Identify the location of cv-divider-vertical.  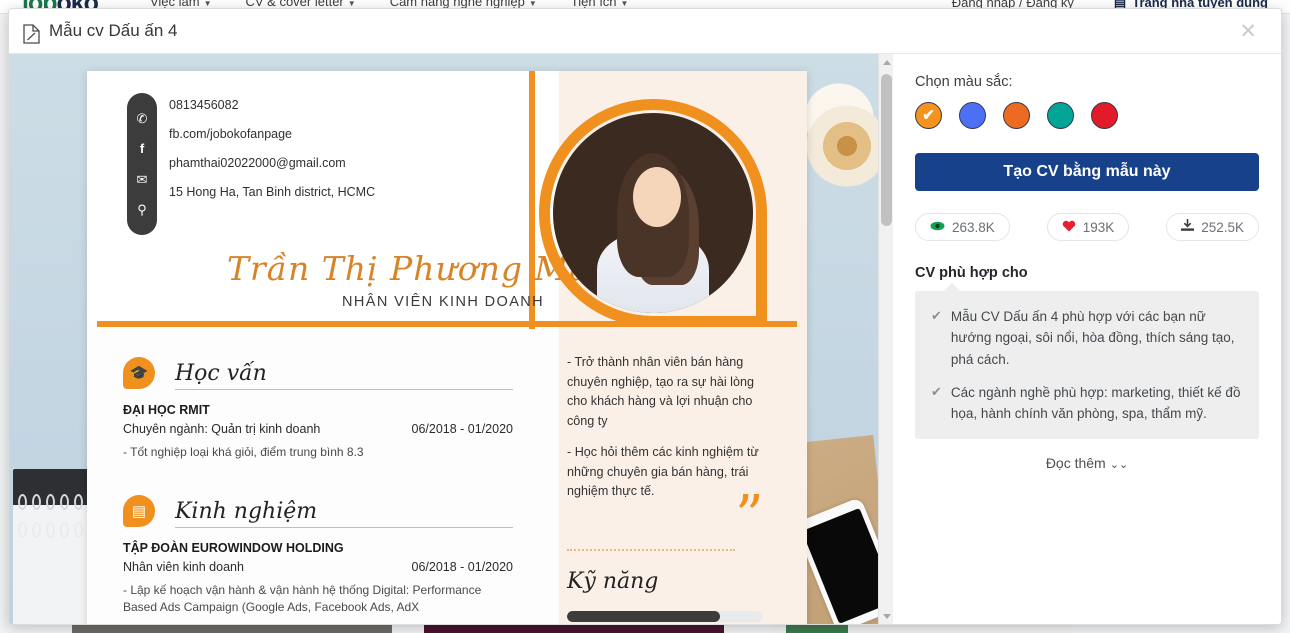
(532, 200).